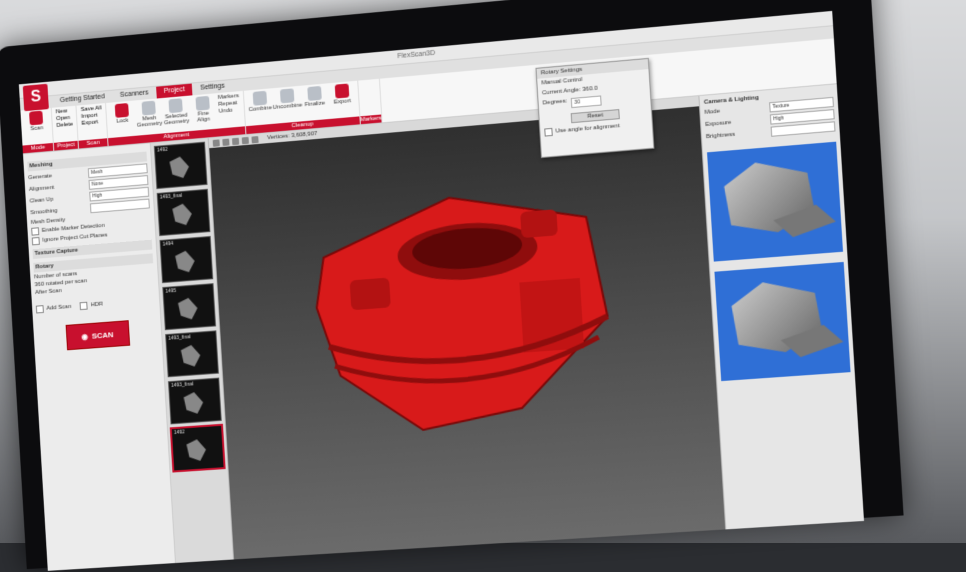 Image resolution: width=966 pixels, height=572 pixels. What do you see at coordinates (84, 306) in the screenshot?
I see `hdr-checkbox` at bounding box center [84, 306].